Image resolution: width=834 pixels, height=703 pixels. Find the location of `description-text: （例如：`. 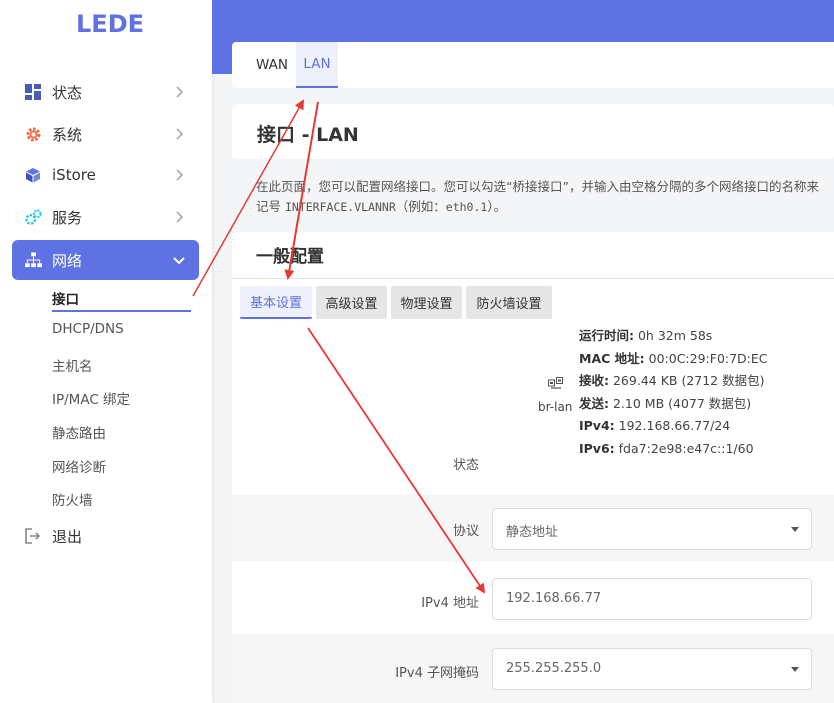

description-text: （例如： is located at coordinates (420, 206).